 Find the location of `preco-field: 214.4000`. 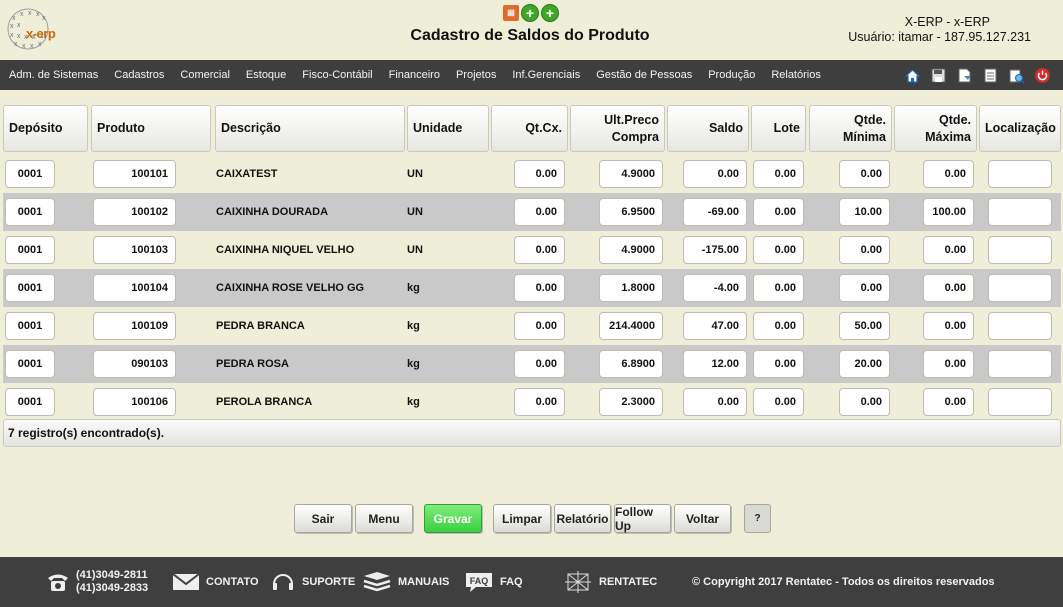

preco-field: 214.4000 is located at coordinates (631, 326).